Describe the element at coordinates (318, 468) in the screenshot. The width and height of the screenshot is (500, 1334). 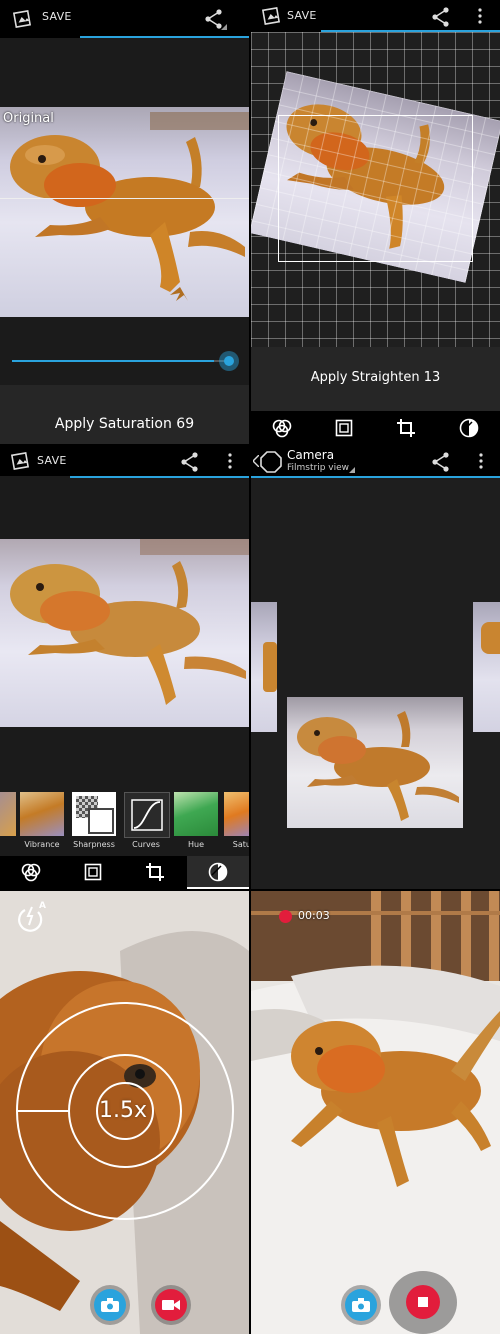
I see `view-mode-dropdown: Filmstrip view` at that location.